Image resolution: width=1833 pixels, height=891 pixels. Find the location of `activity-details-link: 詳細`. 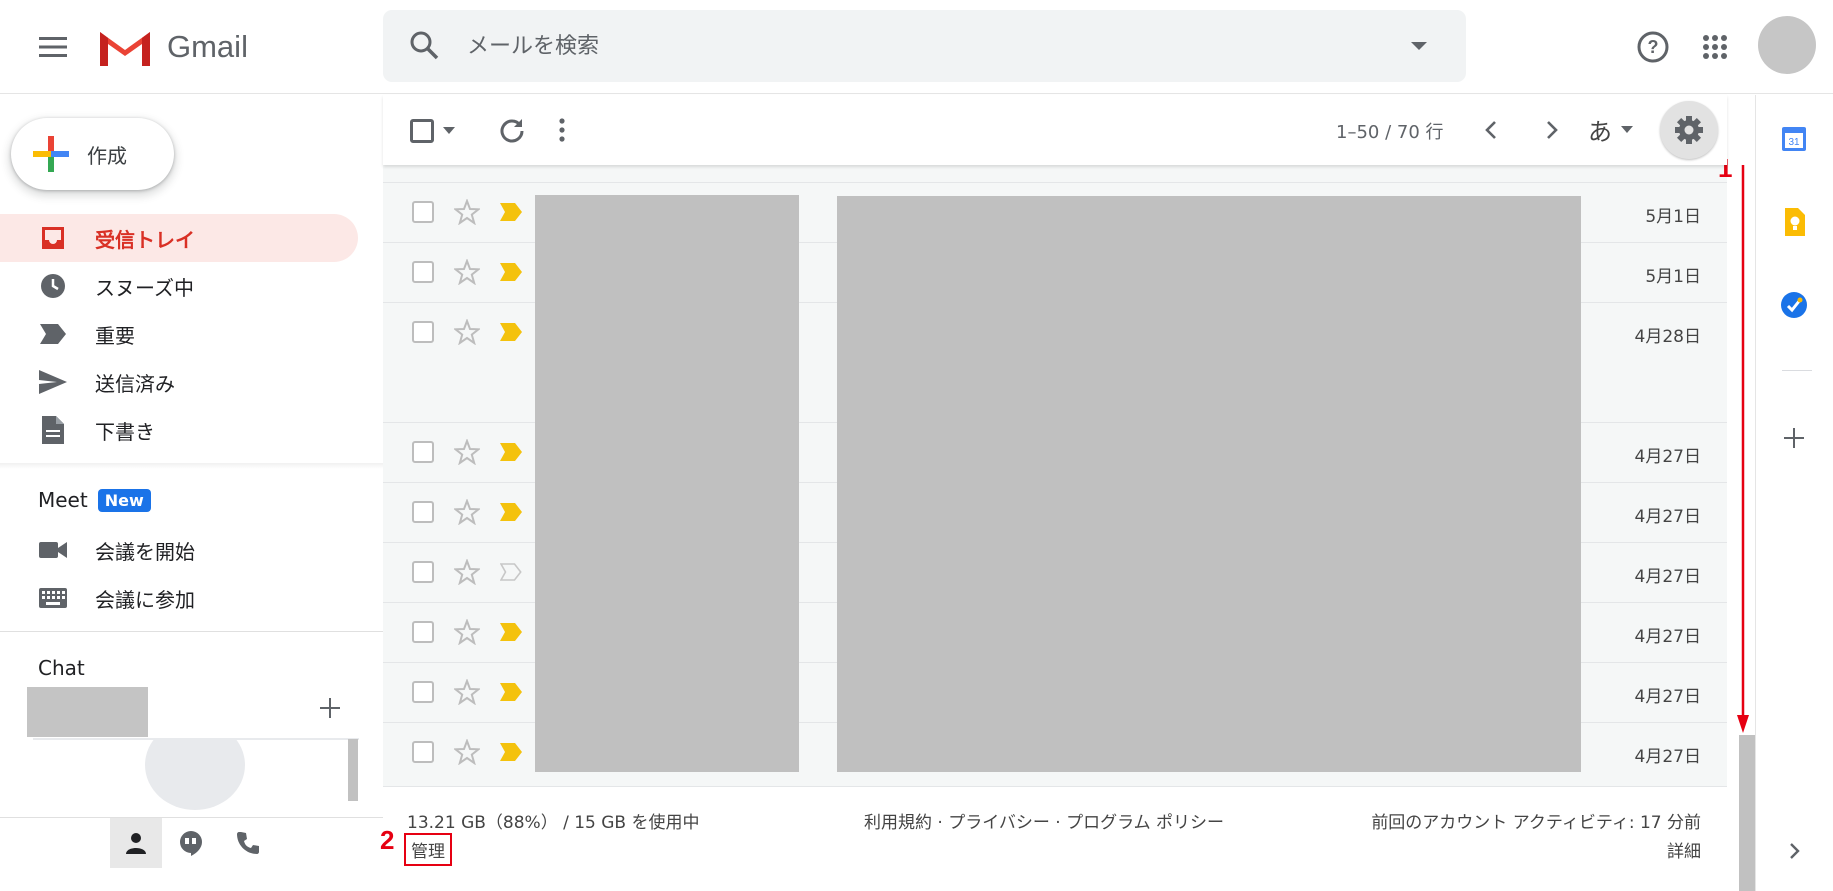

activity-details-link: 詳細 is located at coordinates (1684, 849).